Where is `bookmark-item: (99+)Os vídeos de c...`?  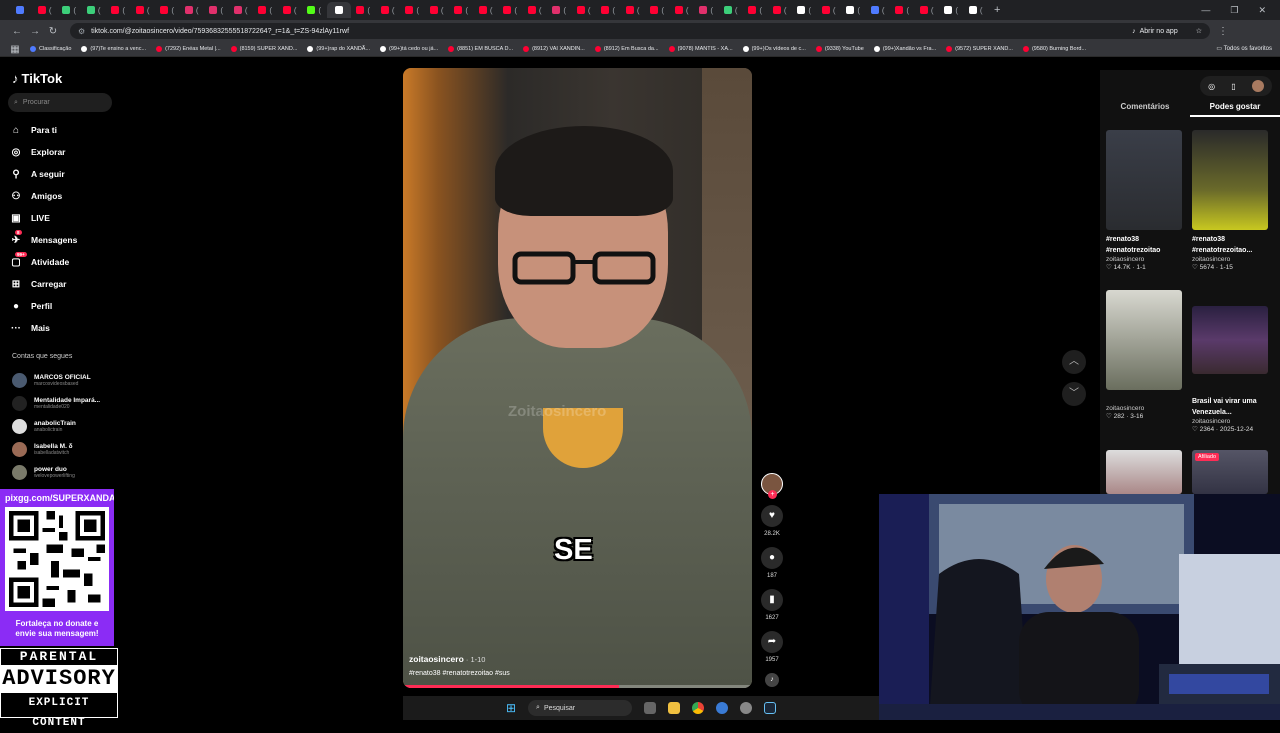
bookmark-item: (99+)Os vídeos de c... is located at coordinates (774, 49).